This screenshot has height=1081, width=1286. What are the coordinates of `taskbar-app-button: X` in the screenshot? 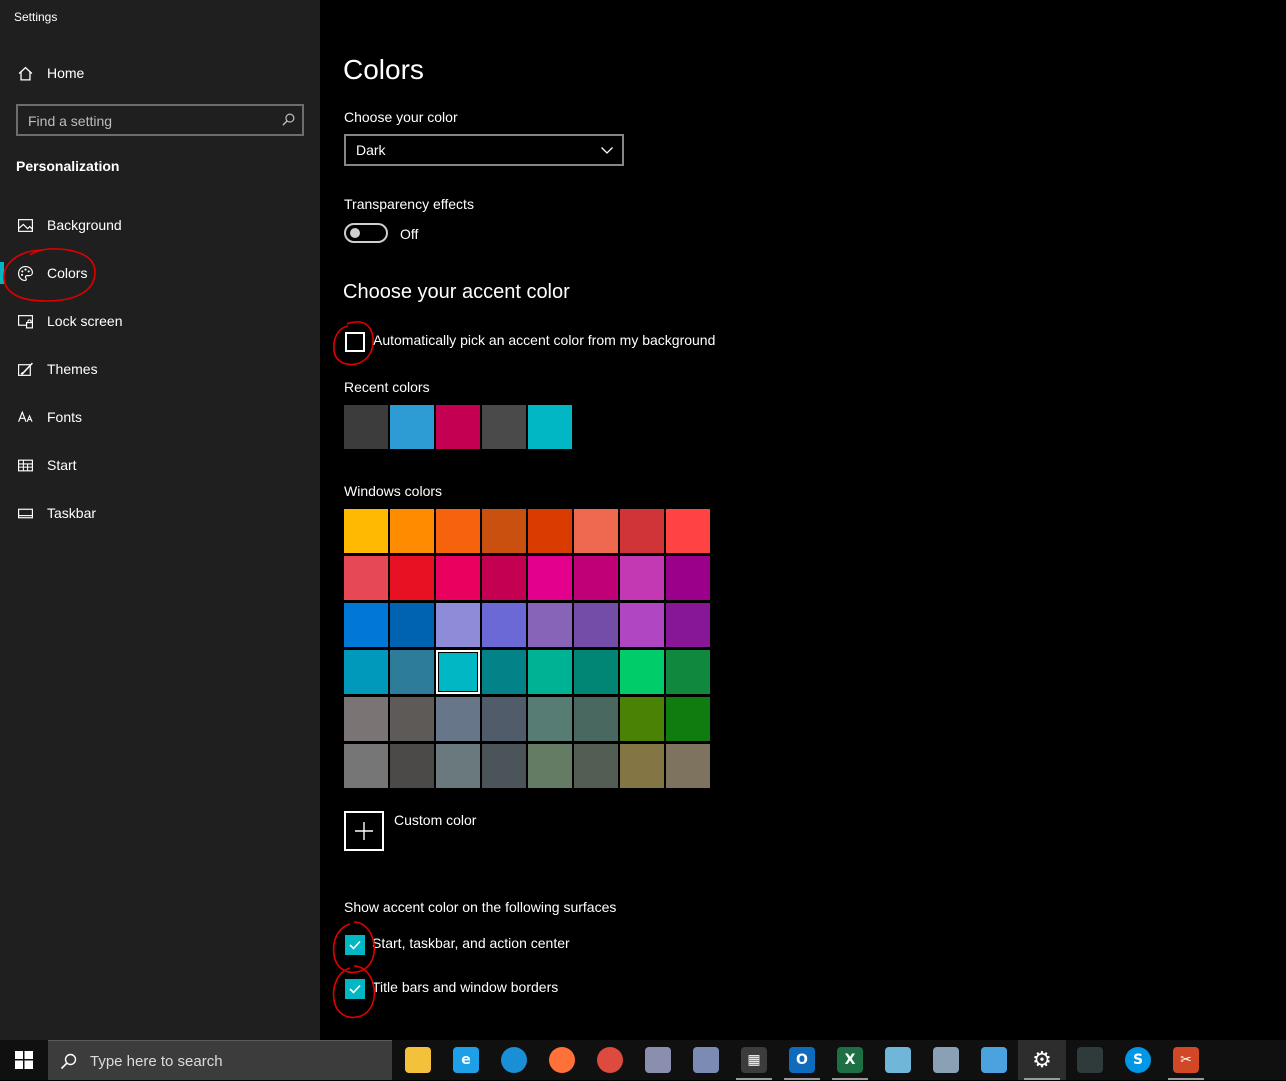 It's located at (850, 1060).